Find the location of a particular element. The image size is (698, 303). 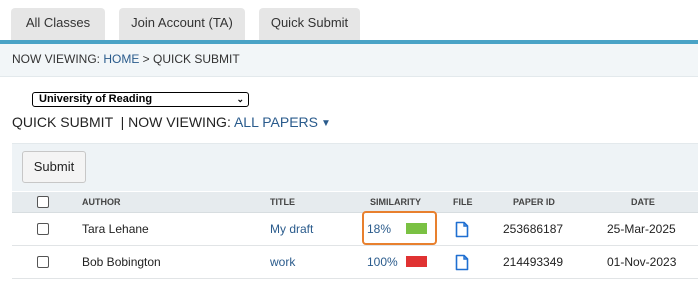

submit-button: Submit is located at coordinates (54, 167).